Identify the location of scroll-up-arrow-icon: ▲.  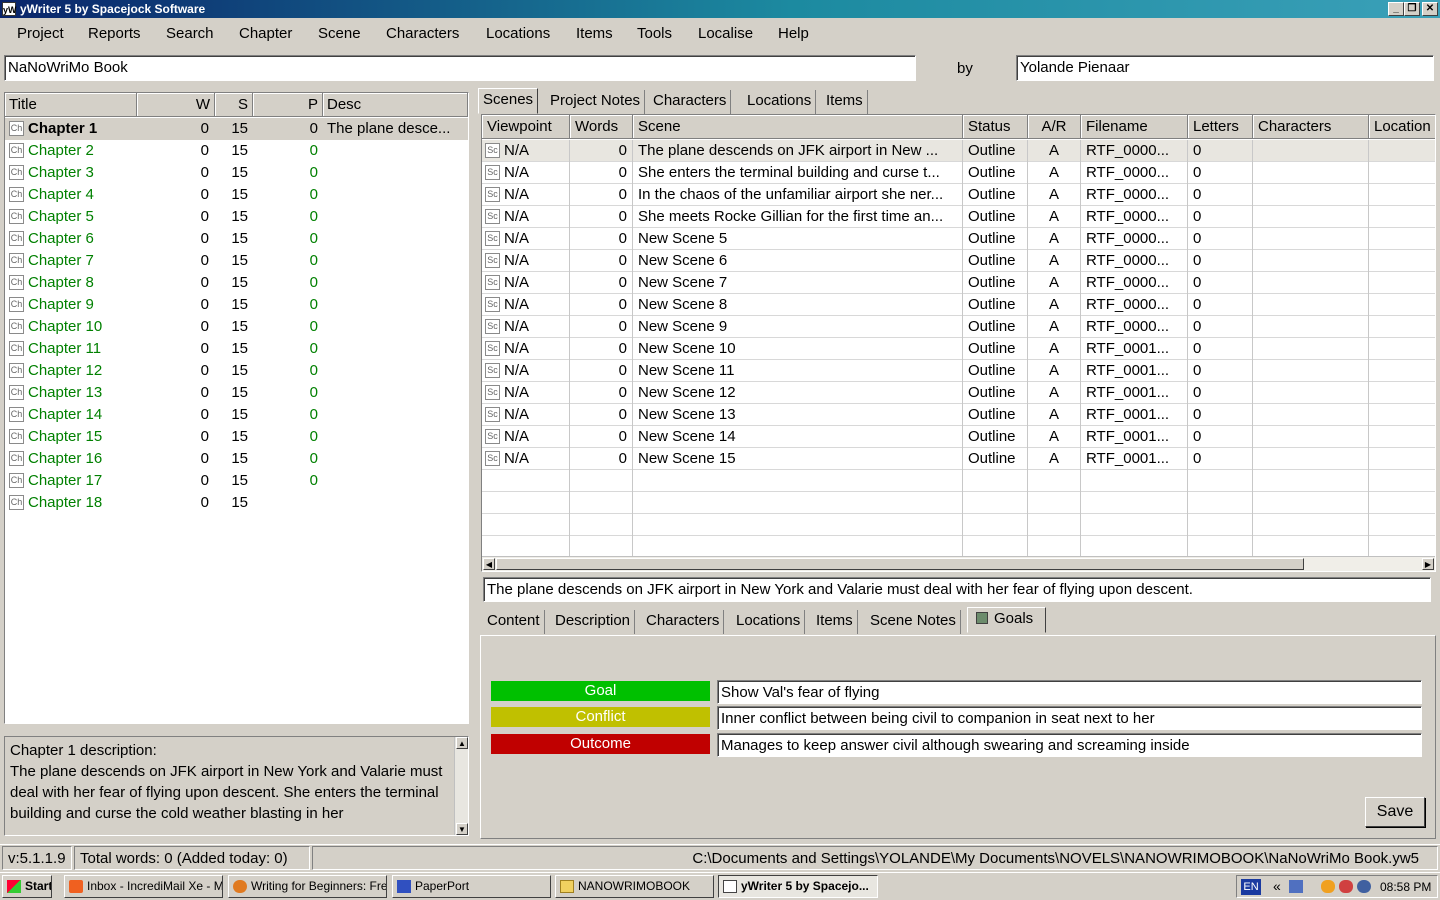
(462, 743).